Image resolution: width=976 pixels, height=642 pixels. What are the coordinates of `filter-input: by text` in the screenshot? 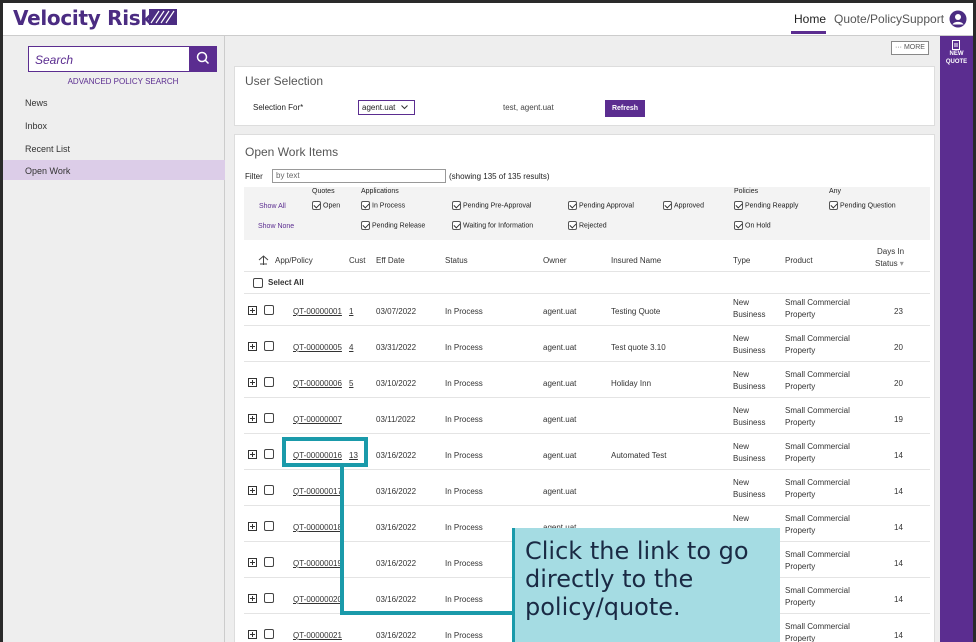 It's located at (359, 176).